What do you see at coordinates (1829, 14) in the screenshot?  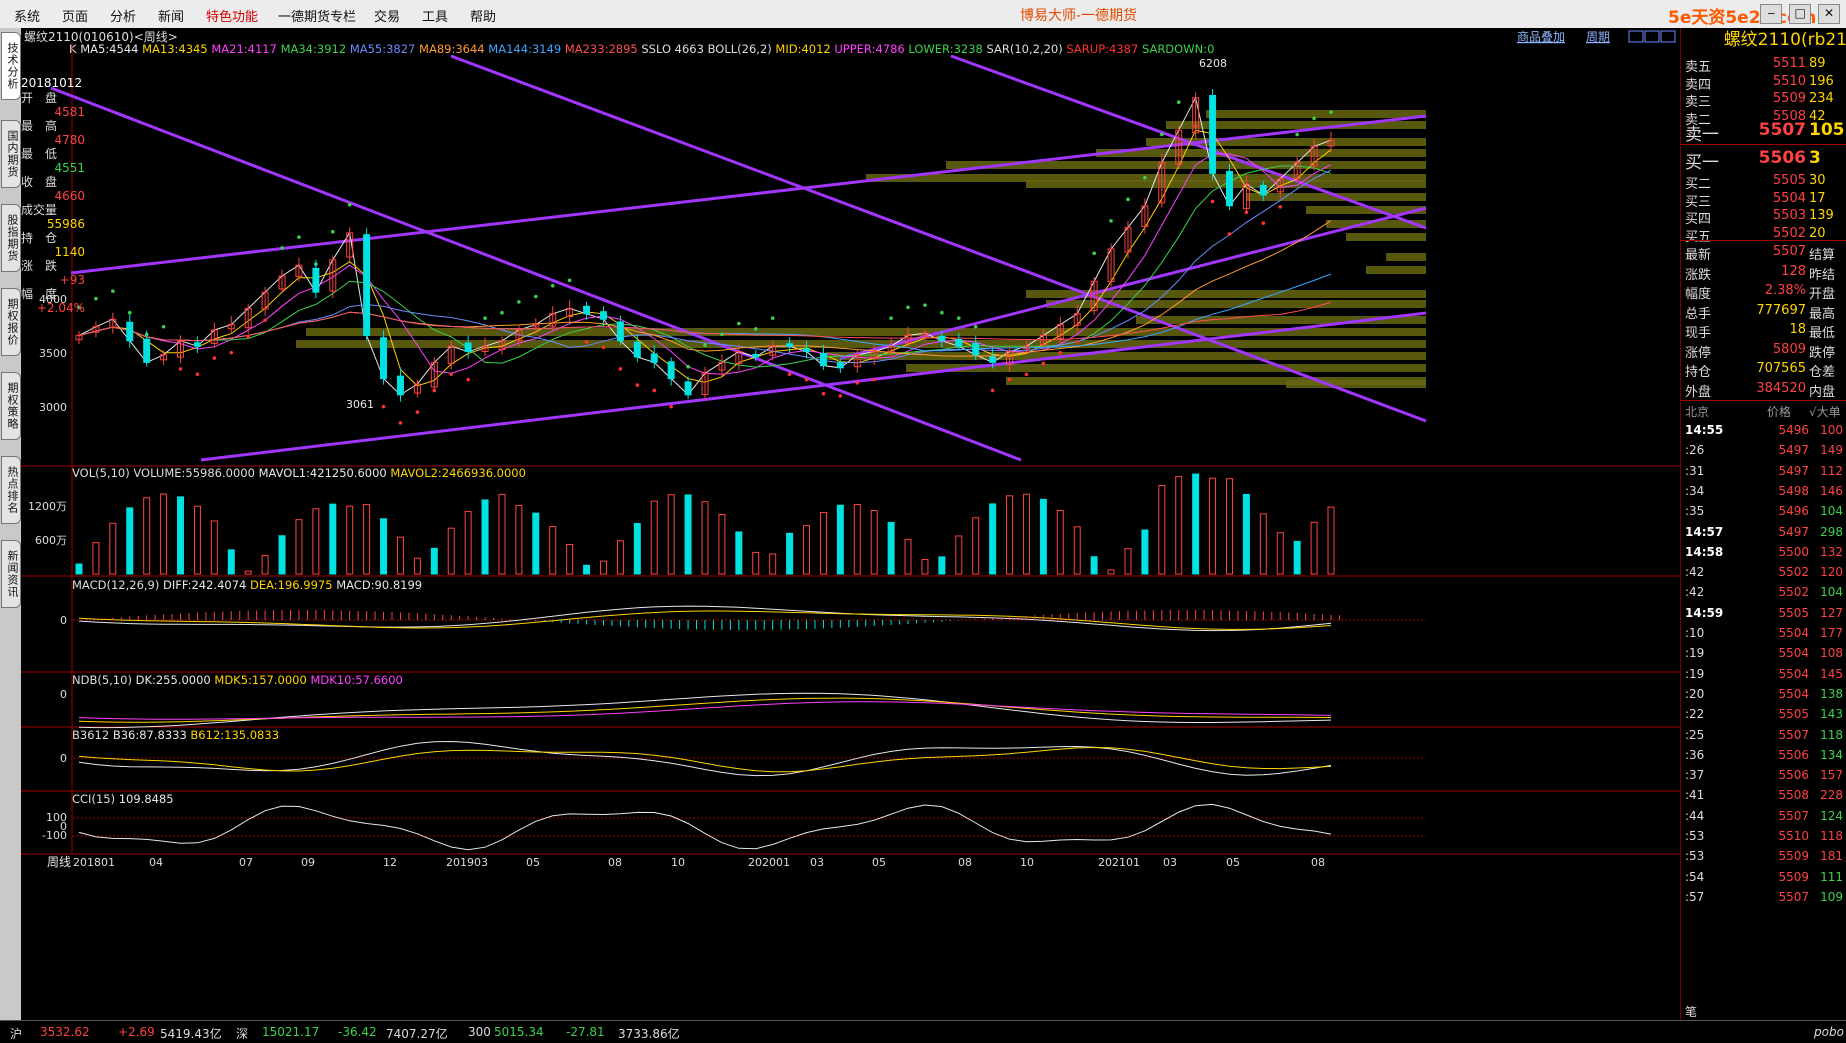 I see `close-icon: ✕` at bounding box center [1829, 14].